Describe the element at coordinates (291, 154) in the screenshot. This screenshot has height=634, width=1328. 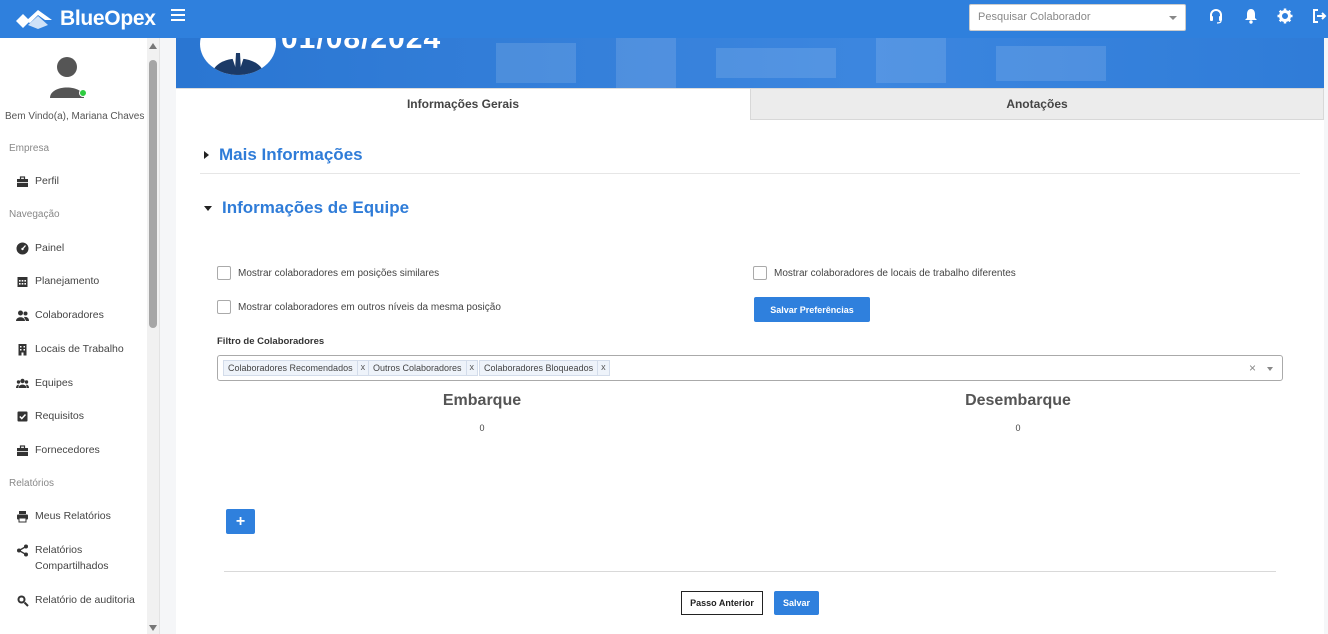
I see `section-title-more-info: Mais Informações` at that location.